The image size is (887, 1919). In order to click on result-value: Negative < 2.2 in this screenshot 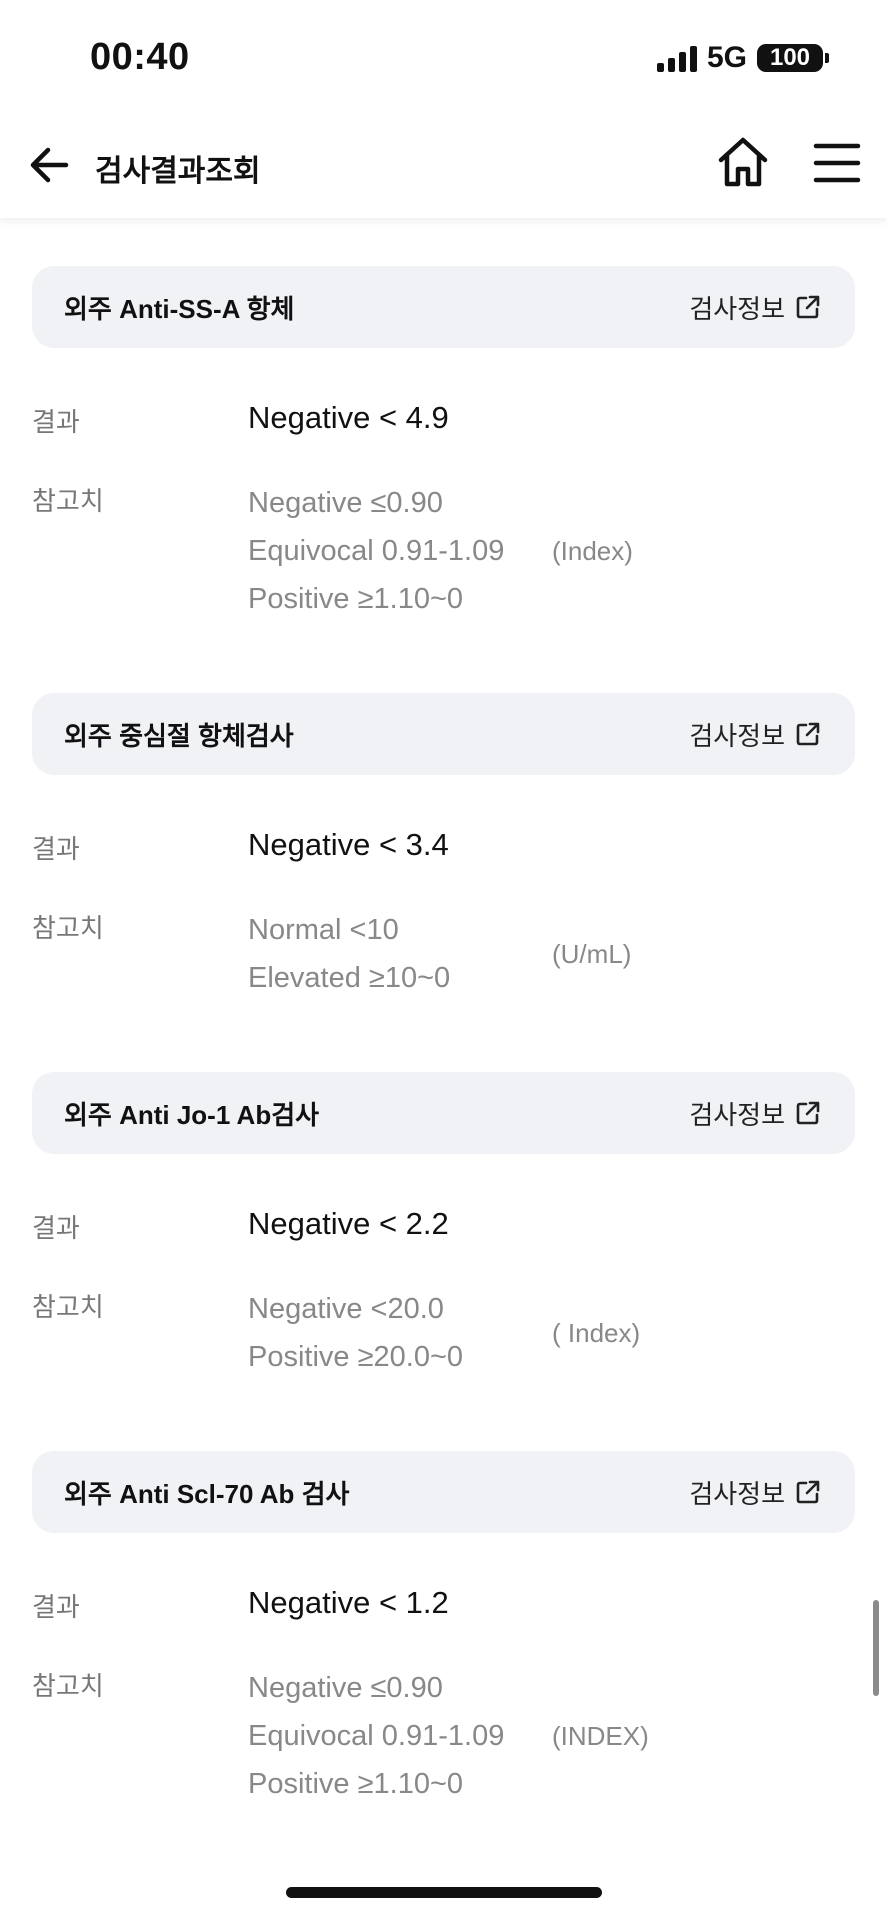, I will do `click(348, 1223)`.